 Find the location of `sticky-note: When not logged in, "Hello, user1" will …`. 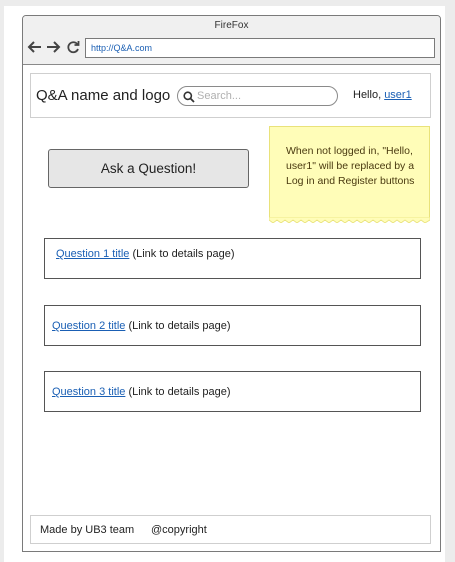

sticky-note: When not logged in, "Hello, user1" will … is located at coordinates (349, 172).